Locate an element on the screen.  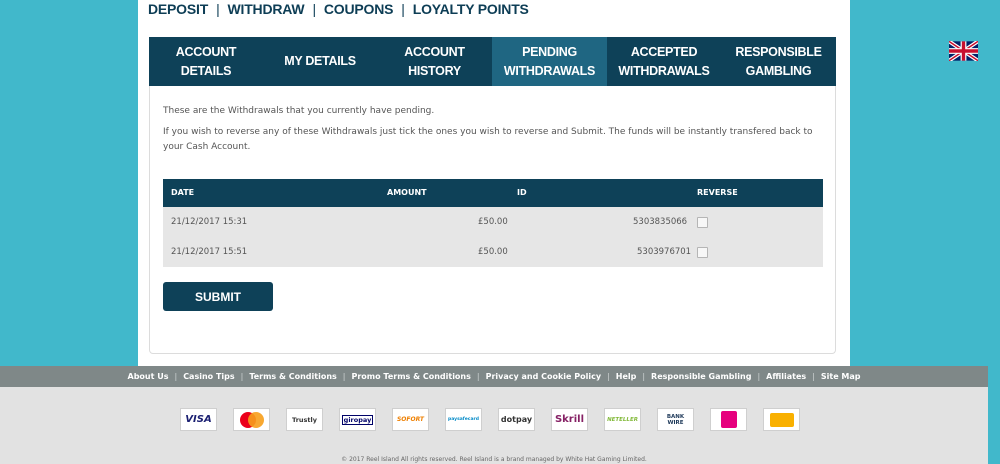
withdrawal-id: 5303976701 is located at coordinates (664, 252).